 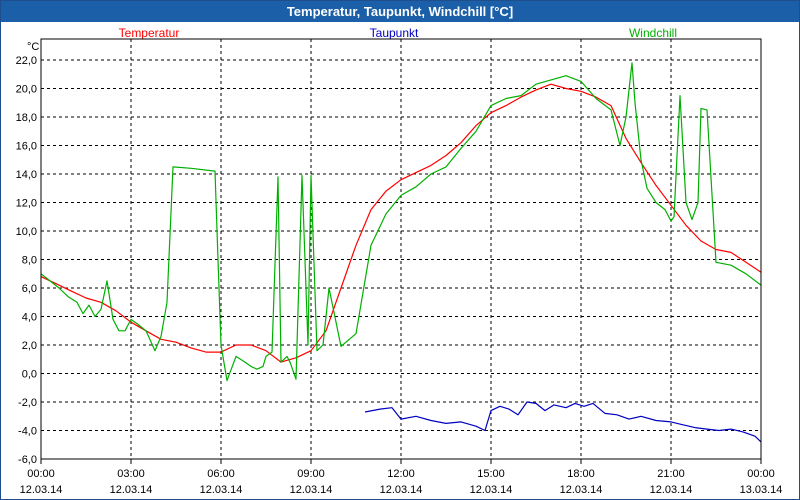 I want to click on y-tick-label: 0,0, so click(x=29, y=375).